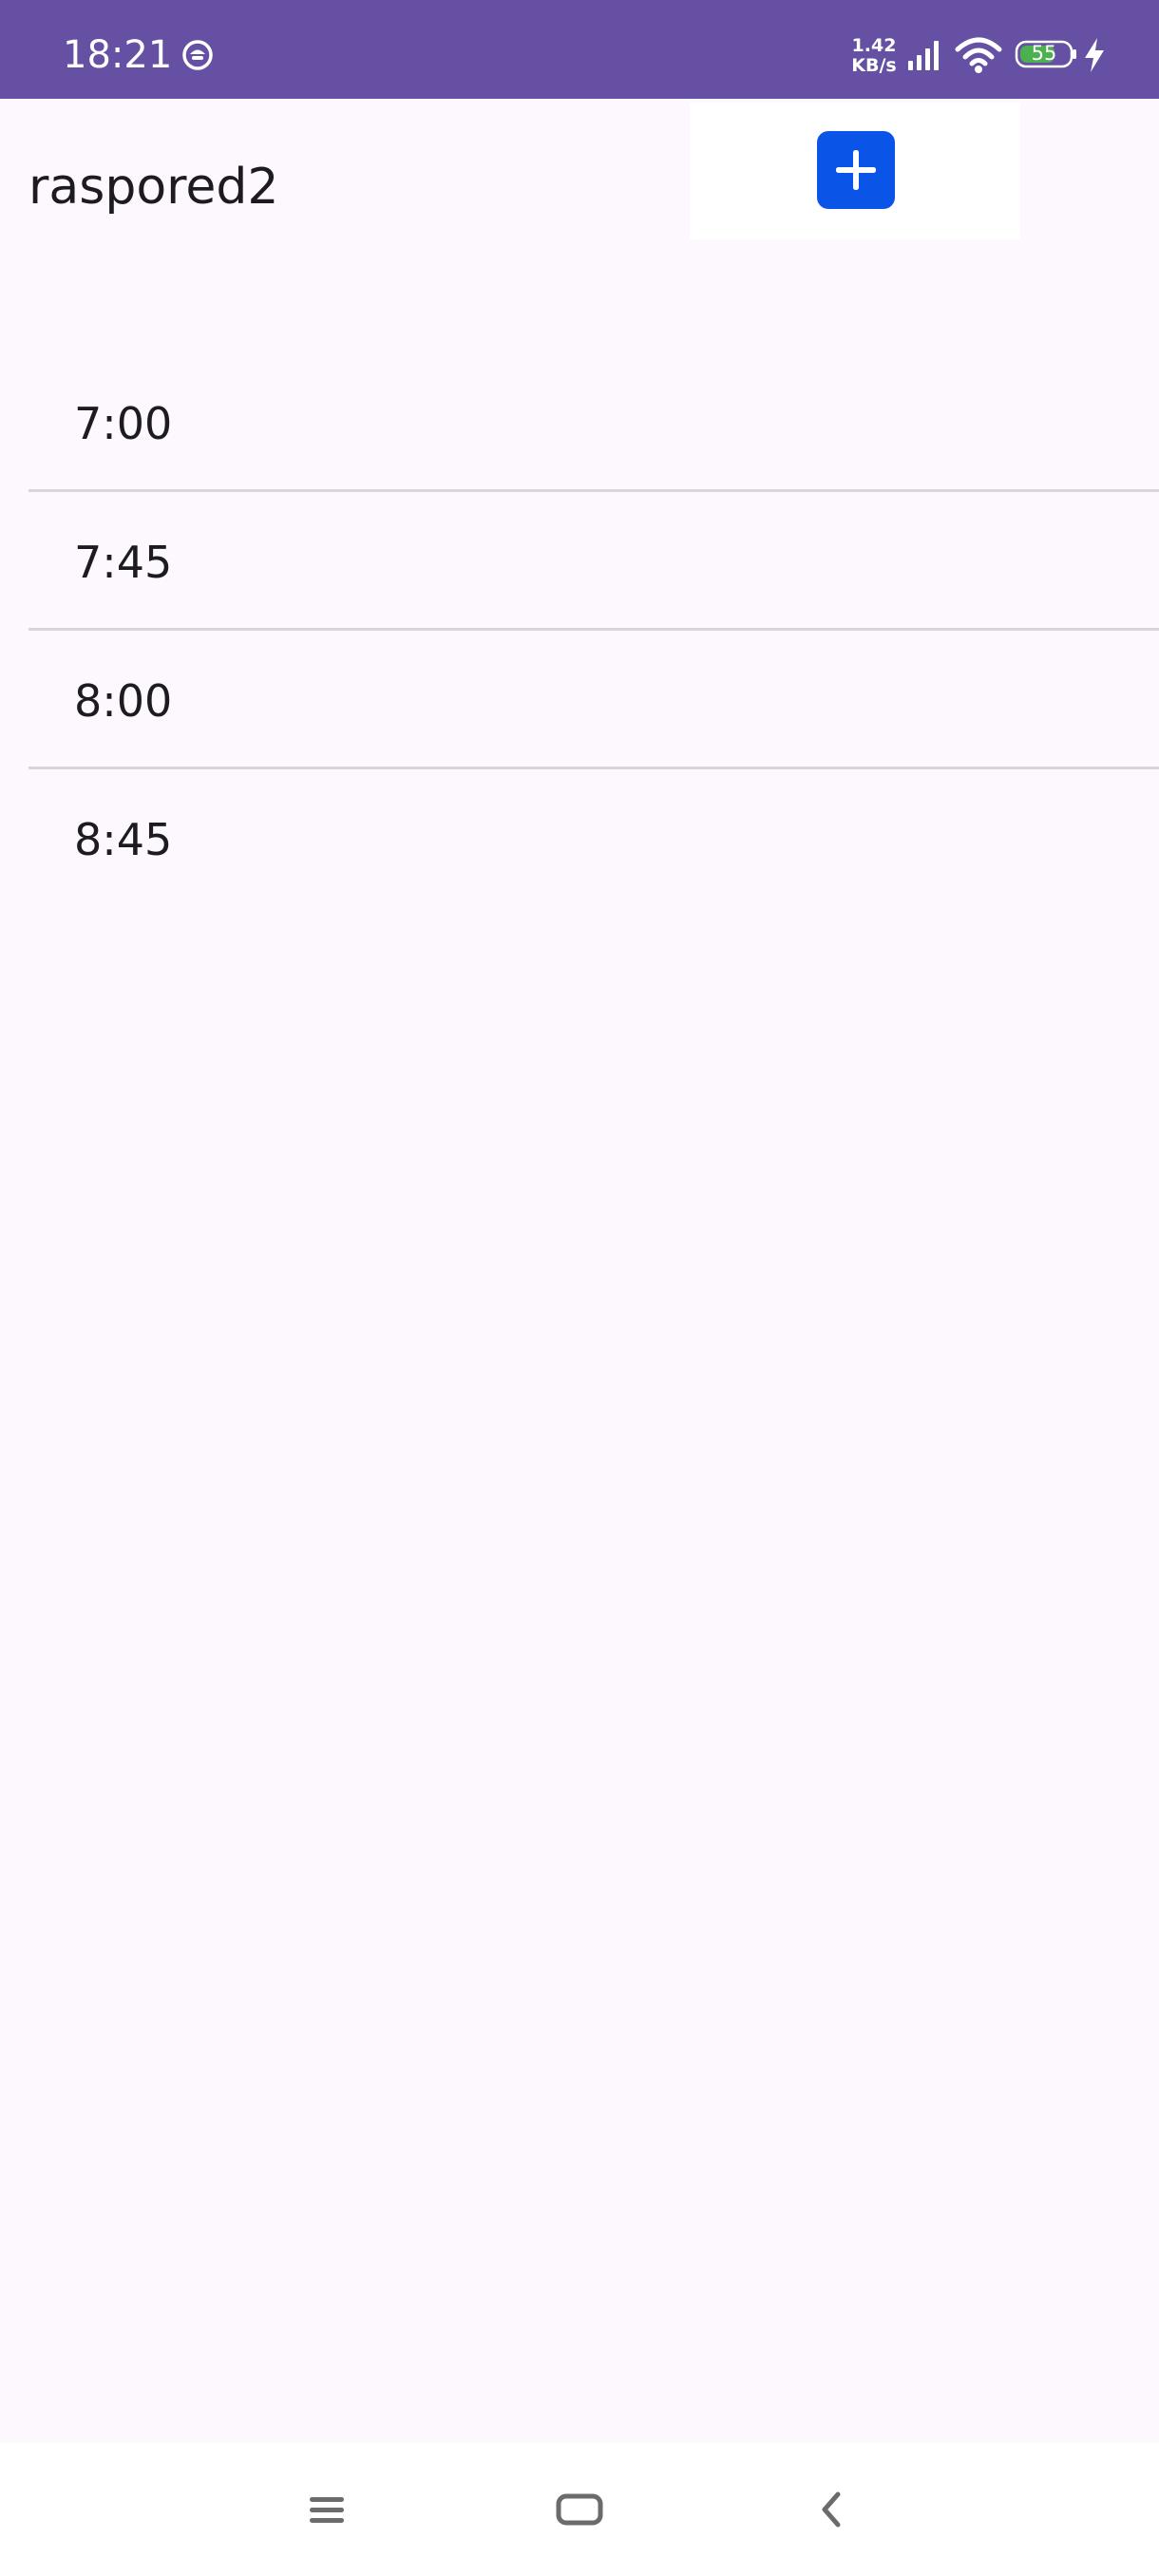  I want to click on list-item: 8:00, so click(593, 700).